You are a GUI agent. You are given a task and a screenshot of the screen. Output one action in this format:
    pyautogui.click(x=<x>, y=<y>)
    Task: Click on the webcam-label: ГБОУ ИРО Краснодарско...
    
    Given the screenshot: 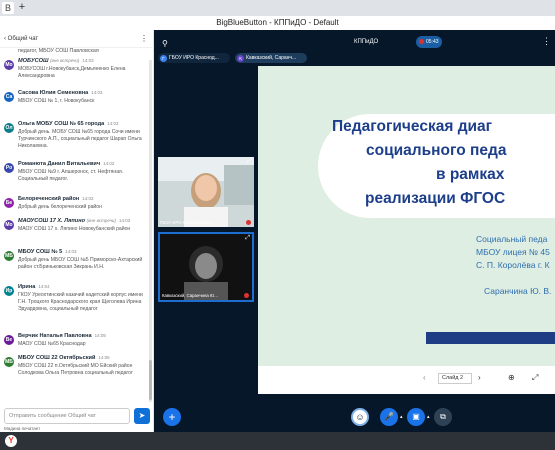 What is the action you would take?
    pyautogui.click(x=187, y=222)
    